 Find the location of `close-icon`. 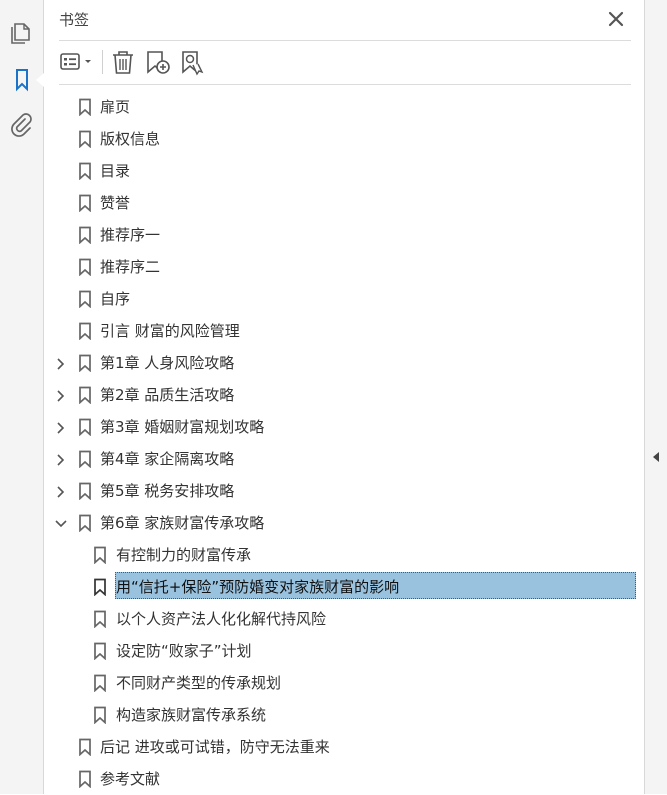

close-icon is located at coordinates (616, 19).